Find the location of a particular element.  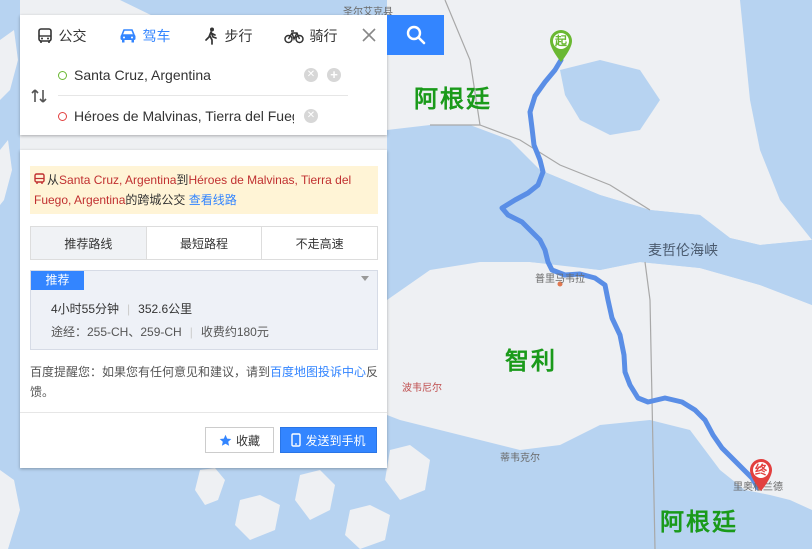

notice-start: Santa Cruz, Argentina is located at coordinates (118, 180).